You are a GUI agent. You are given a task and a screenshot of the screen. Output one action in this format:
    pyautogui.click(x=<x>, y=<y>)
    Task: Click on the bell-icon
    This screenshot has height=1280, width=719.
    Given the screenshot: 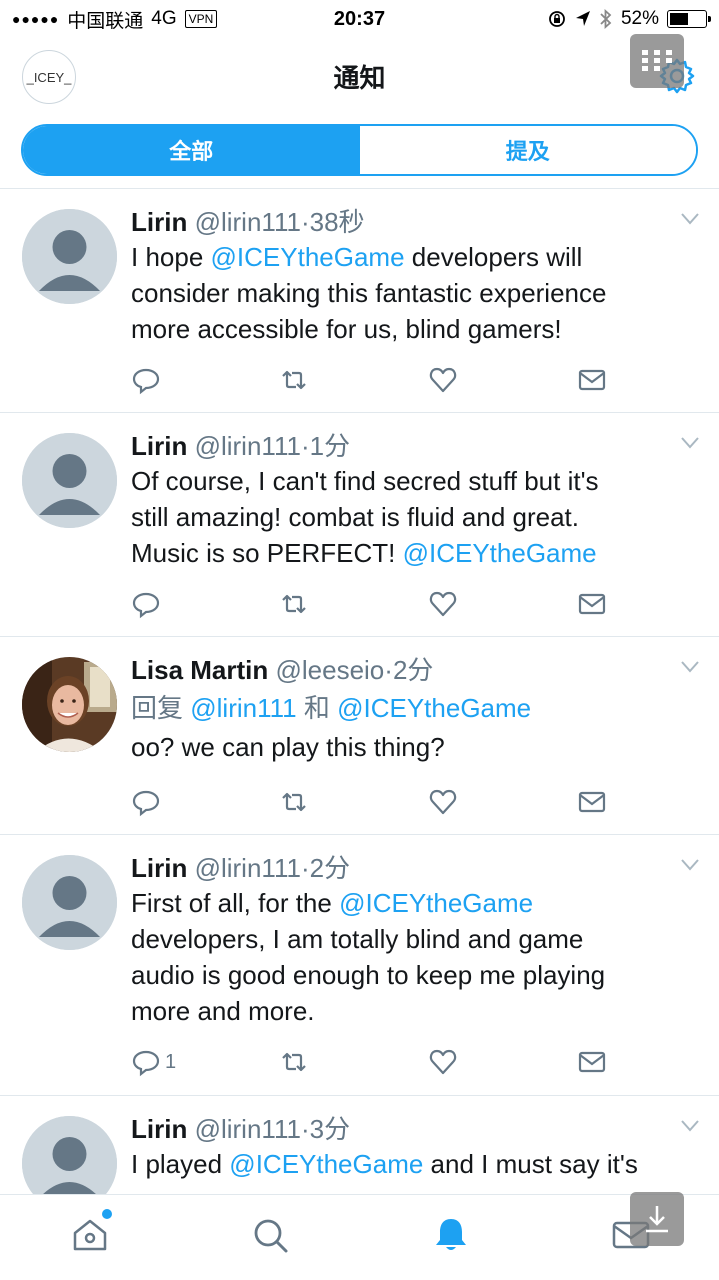 What is the action you would take?
    pyautogui.click(x=451, y=1234)
    